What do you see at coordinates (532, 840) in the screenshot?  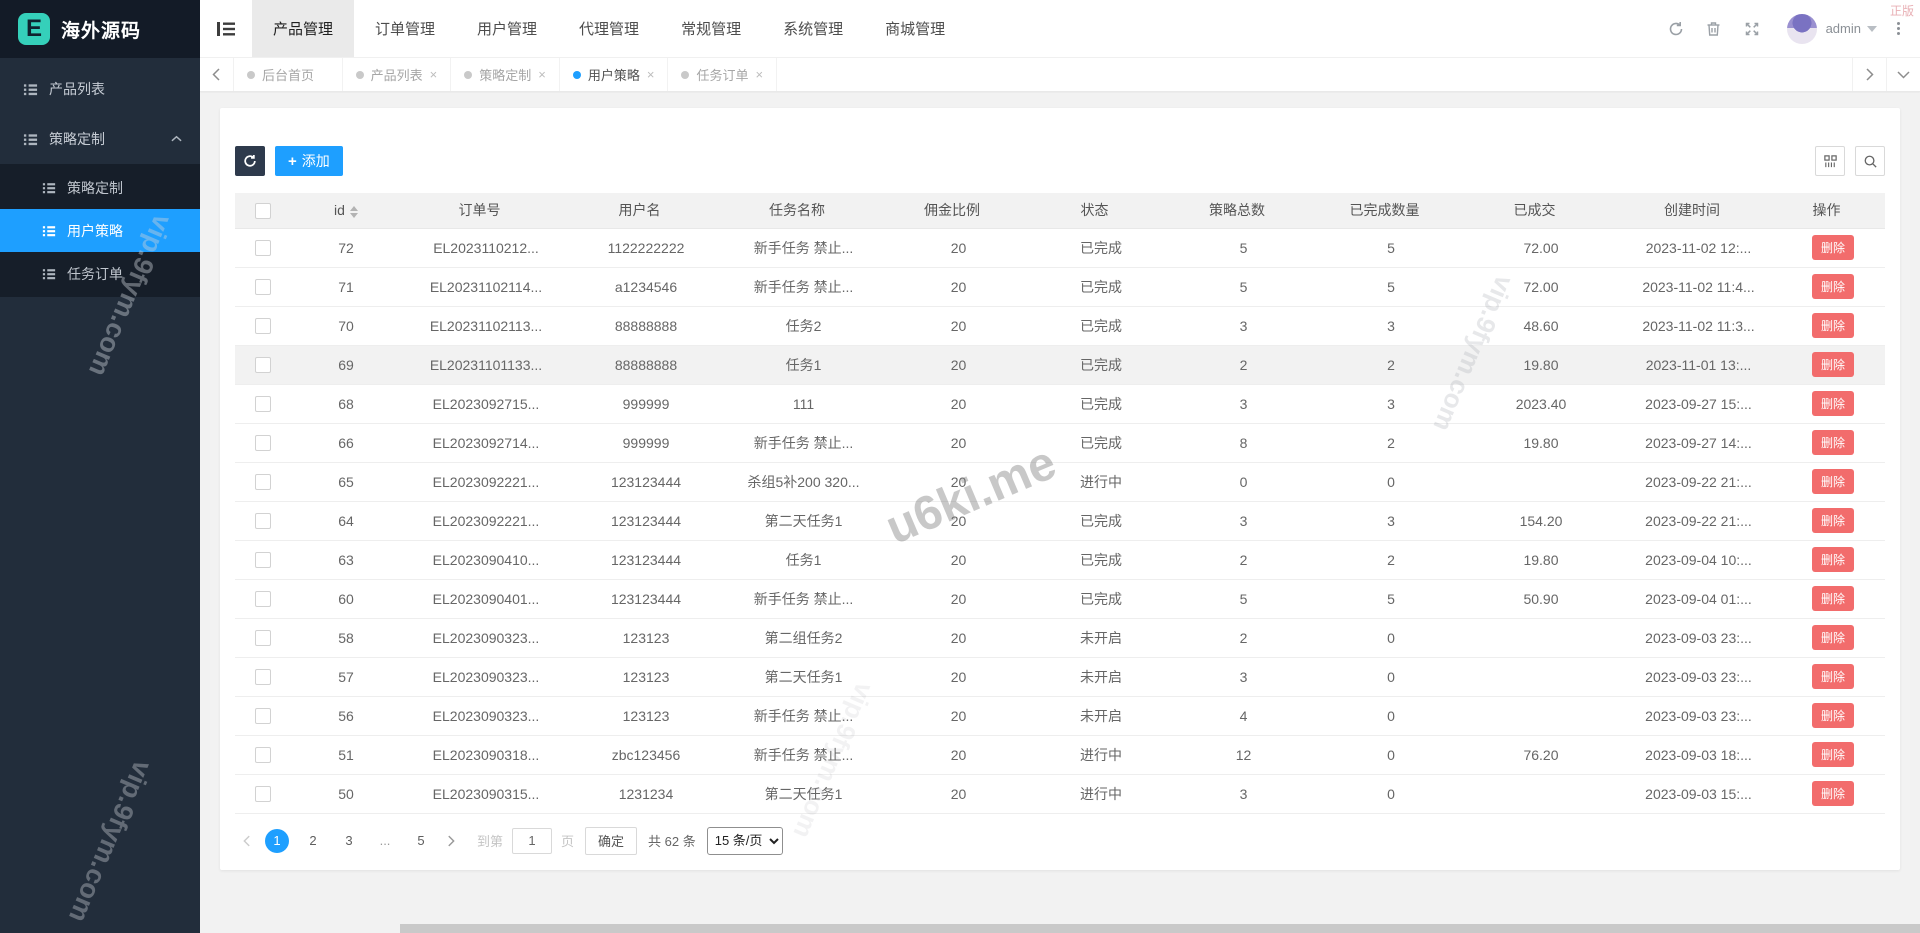 I see `goto-page-input` at bounding box center [532, 840].